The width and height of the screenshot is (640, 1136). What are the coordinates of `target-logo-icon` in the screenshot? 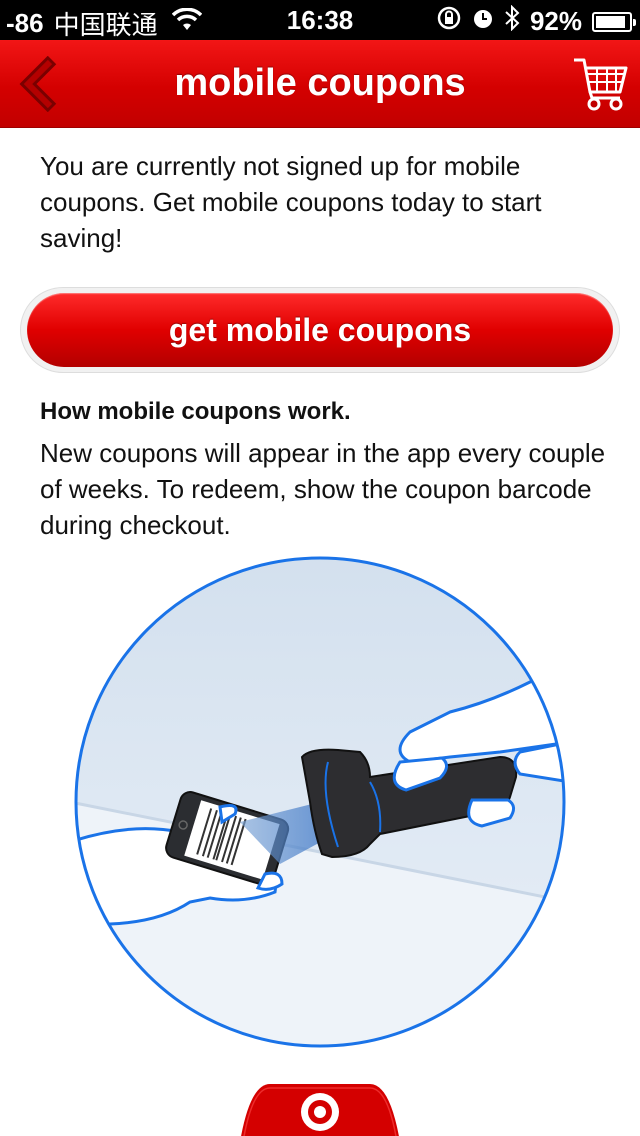 It's located at (320, 1110).